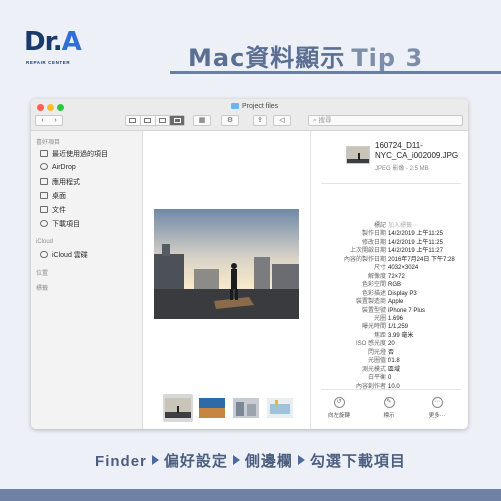 Image resolution: width=501 pixels, height=501 pixels. I want to click on documents-icon, so click(44, 209).